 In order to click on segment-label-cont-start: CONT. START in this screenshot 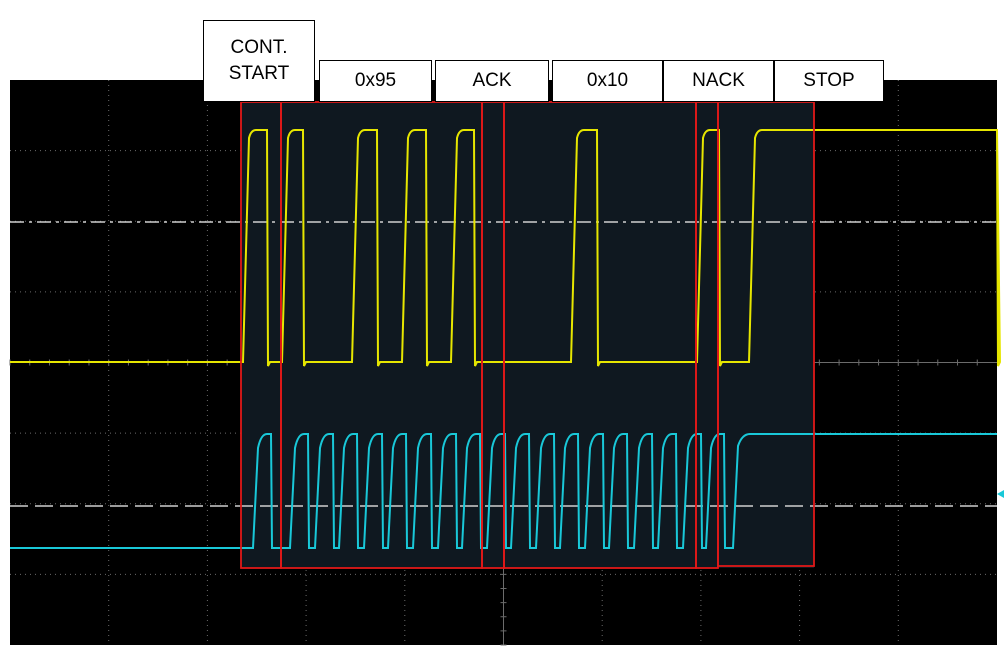, I will do `click(259, 61)`.